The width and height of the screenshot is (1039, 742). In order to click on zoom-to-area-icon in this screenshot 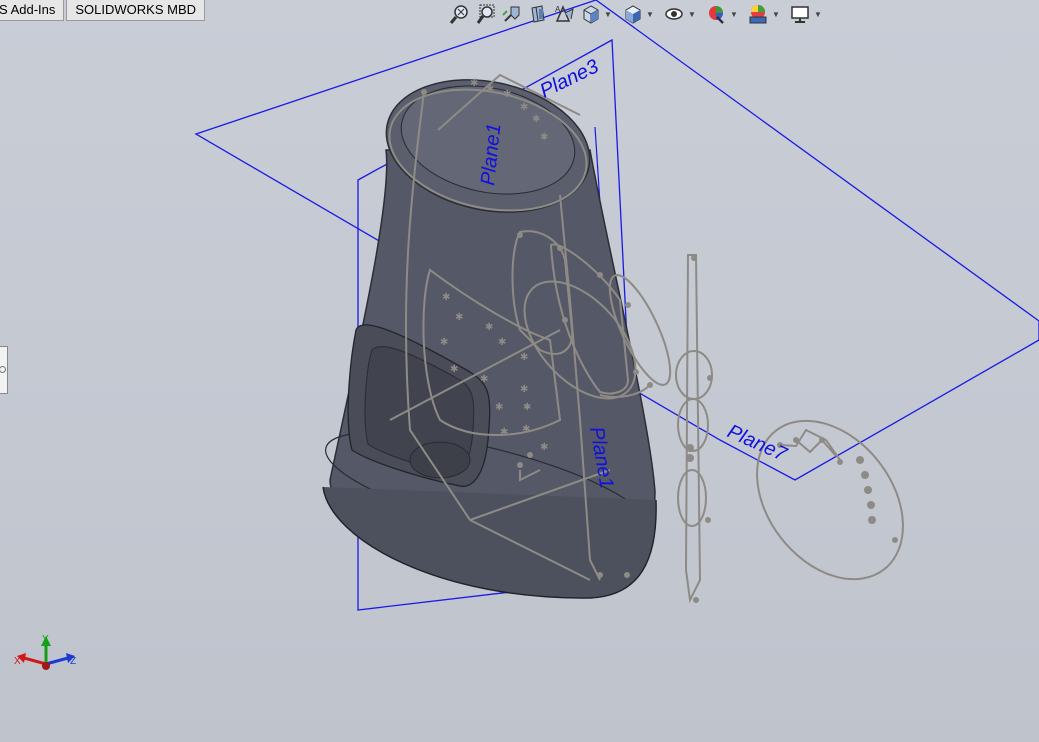, I will do `click(486, 14)`.